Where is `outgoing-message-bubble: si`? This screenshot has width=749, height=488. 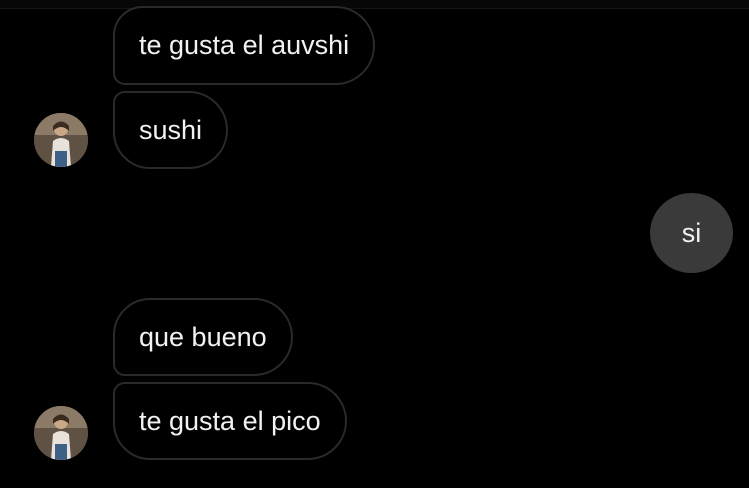 outgoing-message-bubble: si is located at coordinates (691, 233).